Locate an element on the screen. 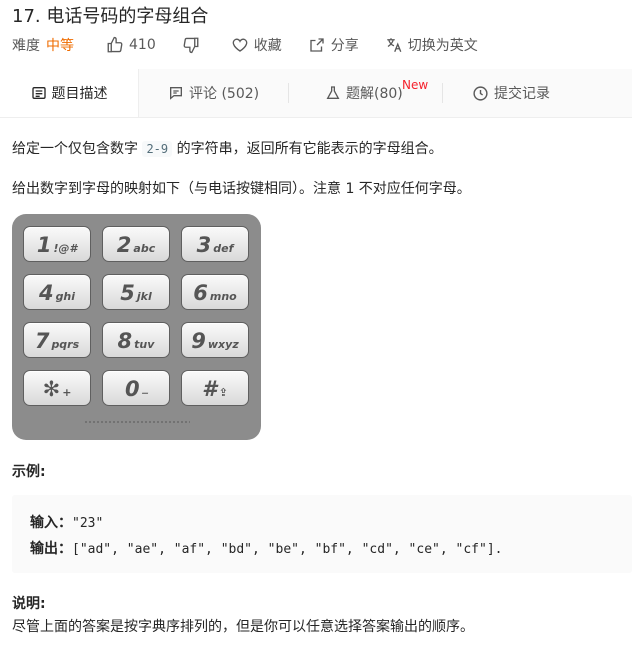 The height and width of the screenshot is (649, 632). like-button: 410 is located at coordinates (131, 45).